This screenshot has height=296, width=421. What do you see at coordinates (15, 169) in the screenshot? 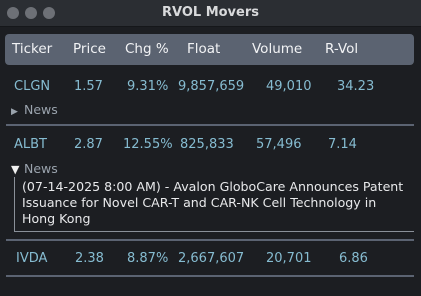
I see `triangle-down-icon: ▼` at bounding box center [15, 169].